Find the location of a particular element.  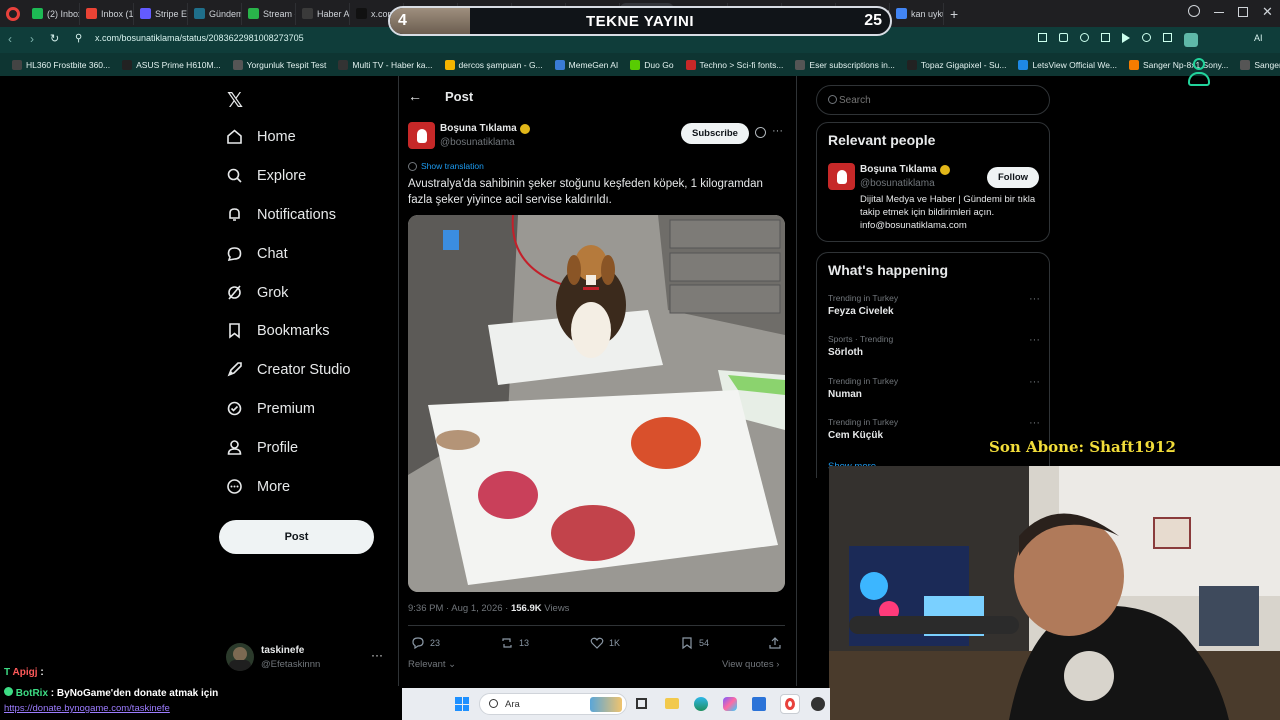

windows-start-icon is located at coordinates (462, 704).